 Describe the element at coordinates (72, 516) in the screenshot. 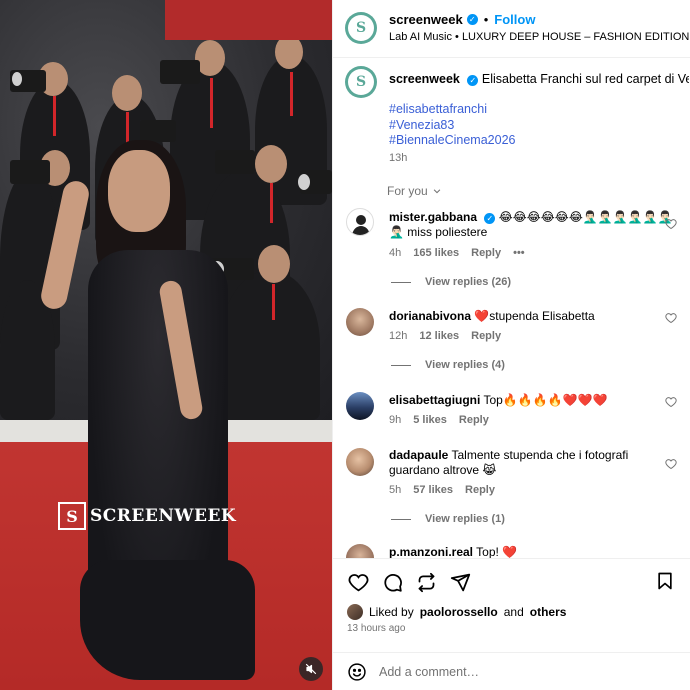

I see `watermark-logo: S` at that location.